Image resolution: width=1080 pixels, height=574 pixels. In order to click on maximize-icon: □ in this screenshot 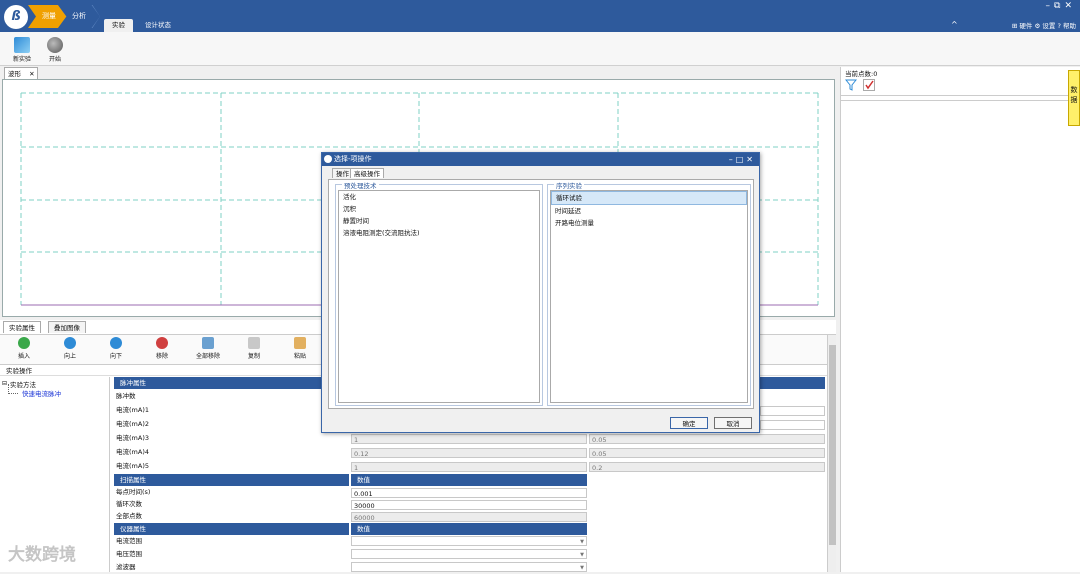, I will do `click(741, 159)`.